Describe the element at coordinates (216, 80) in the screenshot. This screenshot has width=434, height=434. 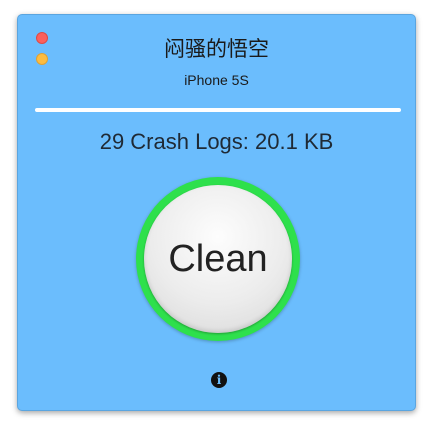
I see `device-model-subtitle: iPhone 5S` at that location.